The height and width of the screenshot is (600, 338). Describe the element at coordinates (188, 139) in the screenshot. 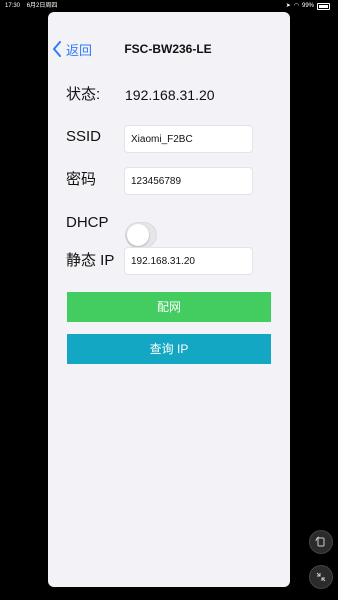

I see `ssid-input` at that location.